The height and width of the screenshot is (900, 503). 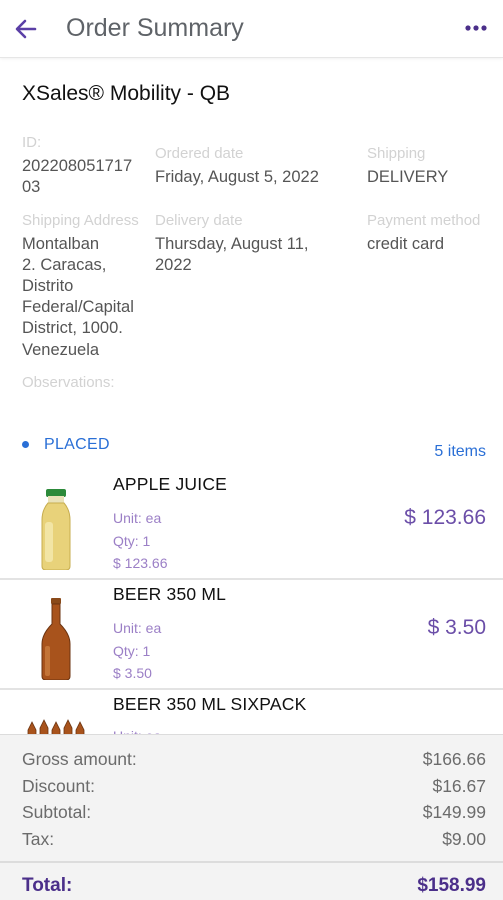 I want to click on back-arrow-icon, so click(x=26, y=29).